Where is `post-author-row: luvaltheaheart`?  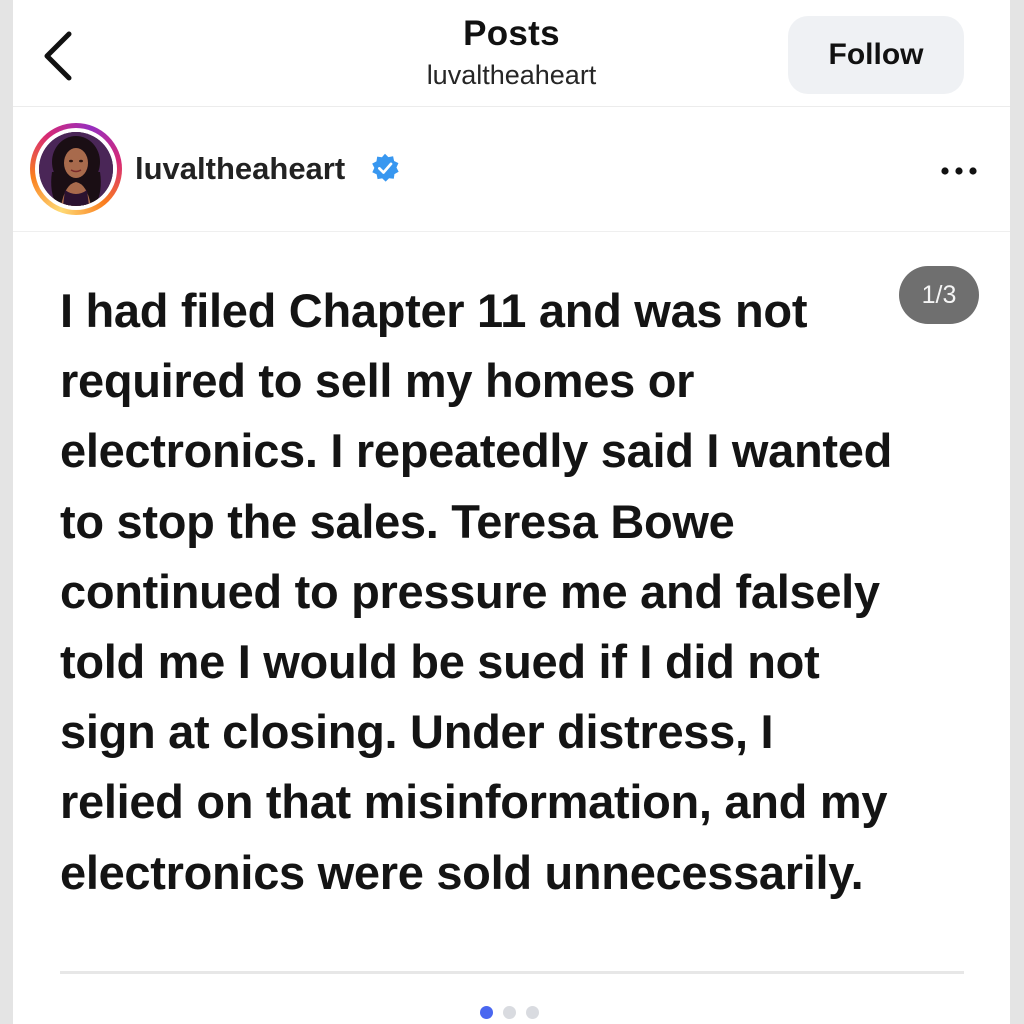 post-author-row: luvaltheaheart is located at coordinates (511, 169).